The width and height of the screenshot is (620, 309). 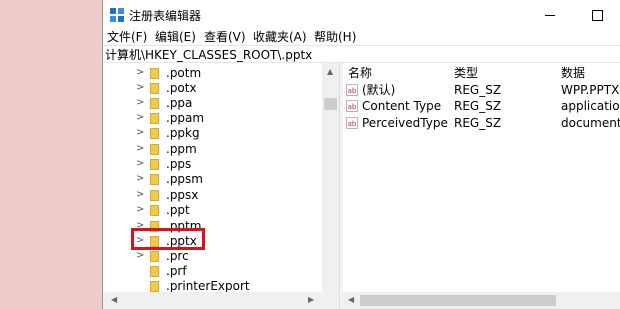 I want to click on tree-item-label: .ppsx, so click(x=182, y=195).